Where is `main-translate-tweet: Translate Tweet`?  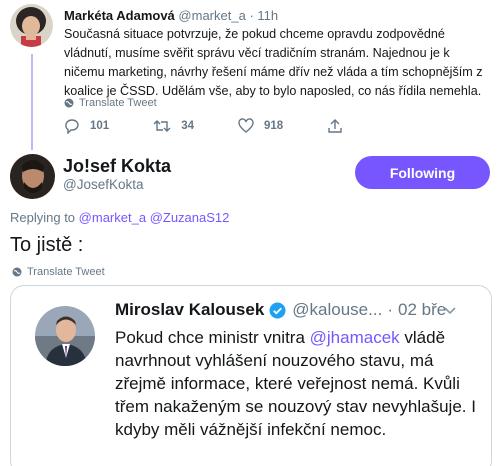 main-translate-tweet: Translate Tweet is located at coordinates (58, 272).